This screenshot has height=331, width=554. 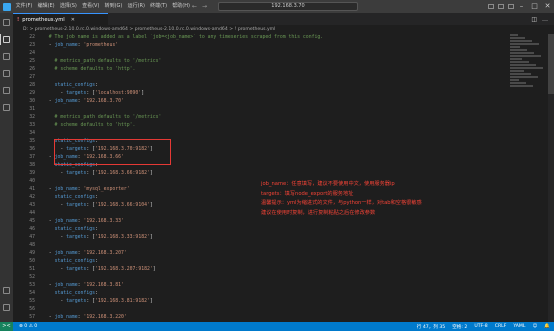 What do you see at coordinates (501, 326) in the screenshot?
I see `end-of-line: CRLF` at bounding box center [501, 326].